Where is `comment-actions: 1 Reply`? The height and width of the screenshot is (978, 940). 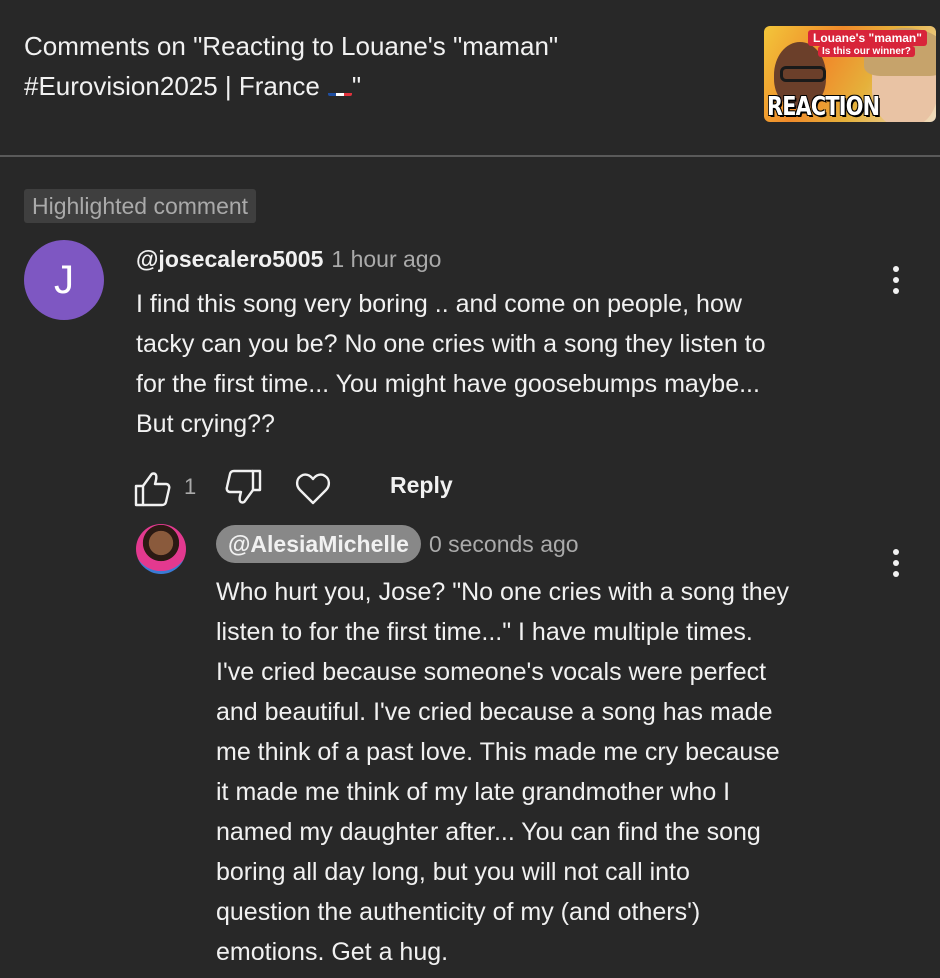 comment-actions: 1 Reply is located at coordinates (312, 488).